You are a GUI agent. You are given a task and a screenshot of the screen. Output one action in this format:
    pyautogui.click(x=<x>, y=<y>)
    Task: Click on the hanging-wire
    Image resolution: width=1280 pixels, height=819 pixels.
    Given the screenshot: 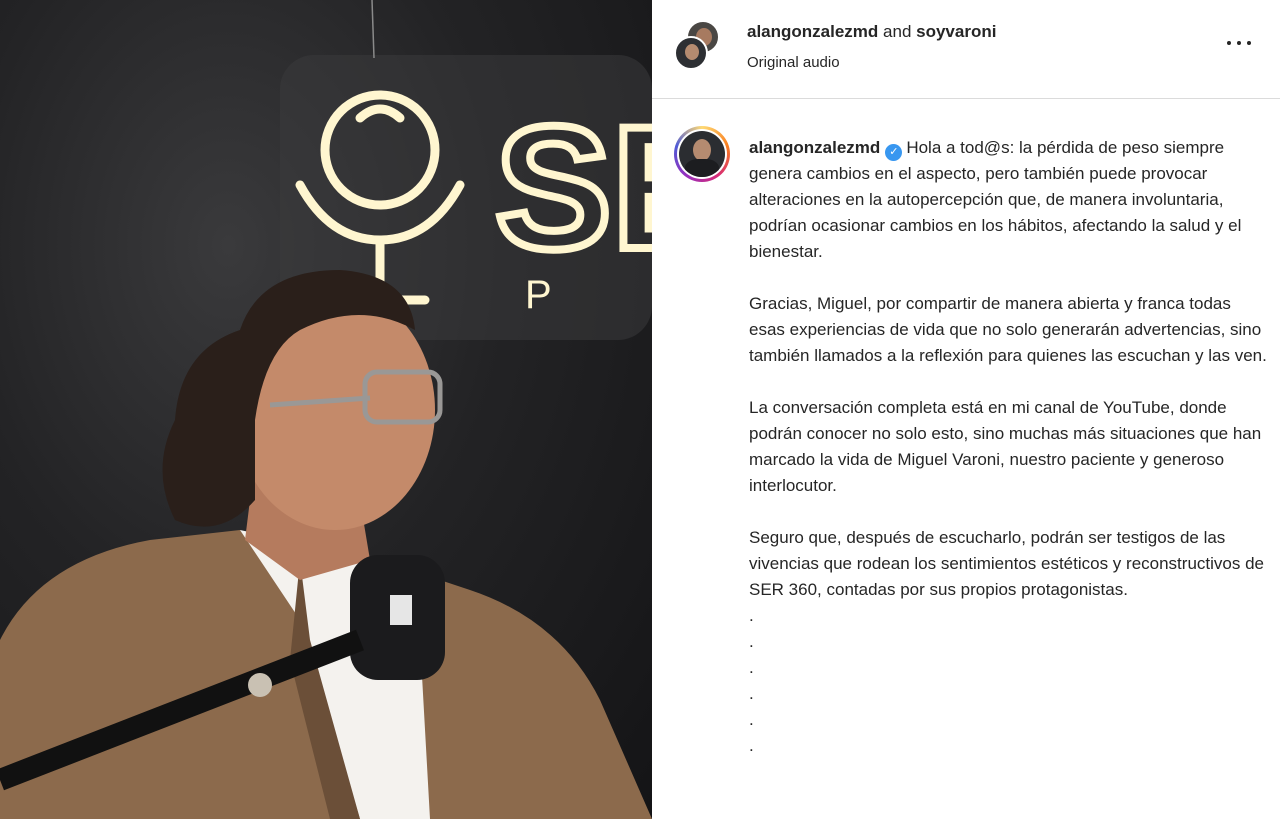 What is the action you would take?
    pyautogui.click(x=373, y=29)
    